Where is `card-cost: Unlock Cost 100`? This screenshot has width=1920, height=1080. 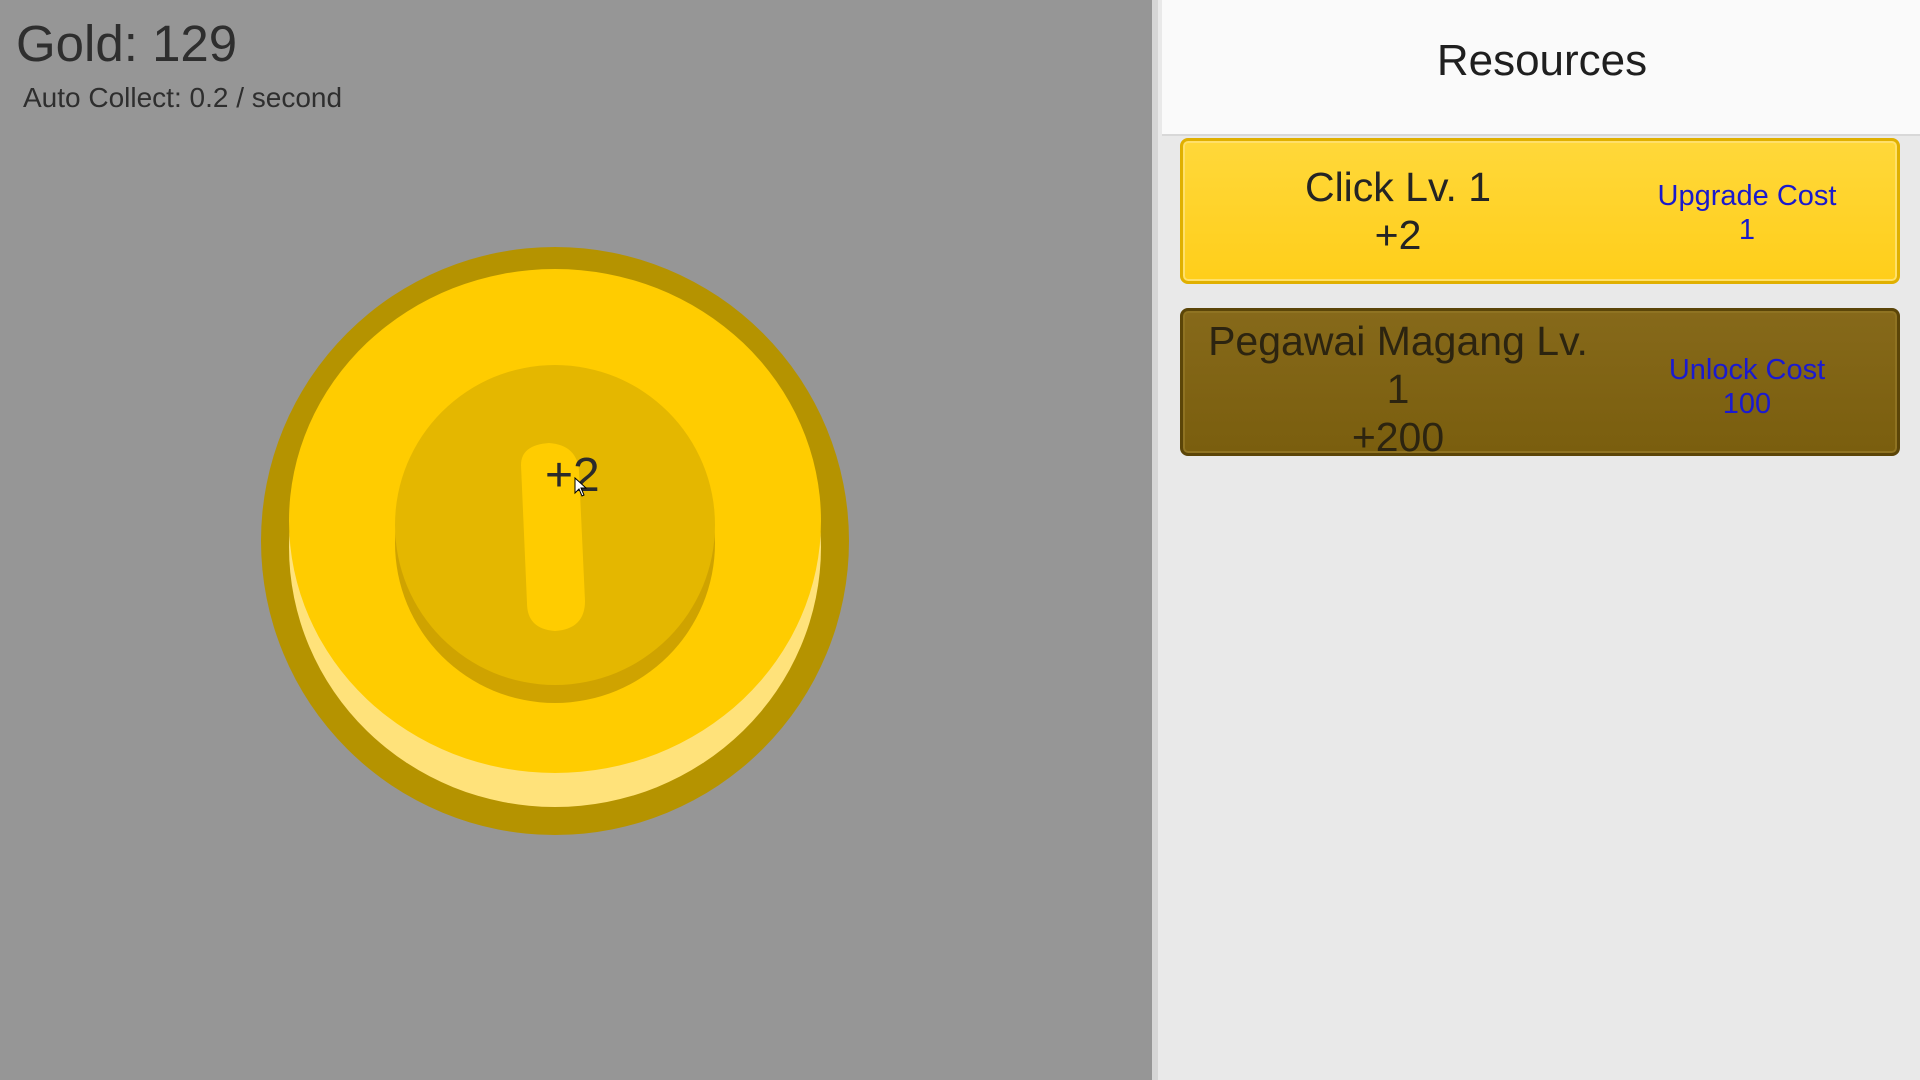 card-cost: Unlock Cost 100 is located at coordinates (1747, 387).